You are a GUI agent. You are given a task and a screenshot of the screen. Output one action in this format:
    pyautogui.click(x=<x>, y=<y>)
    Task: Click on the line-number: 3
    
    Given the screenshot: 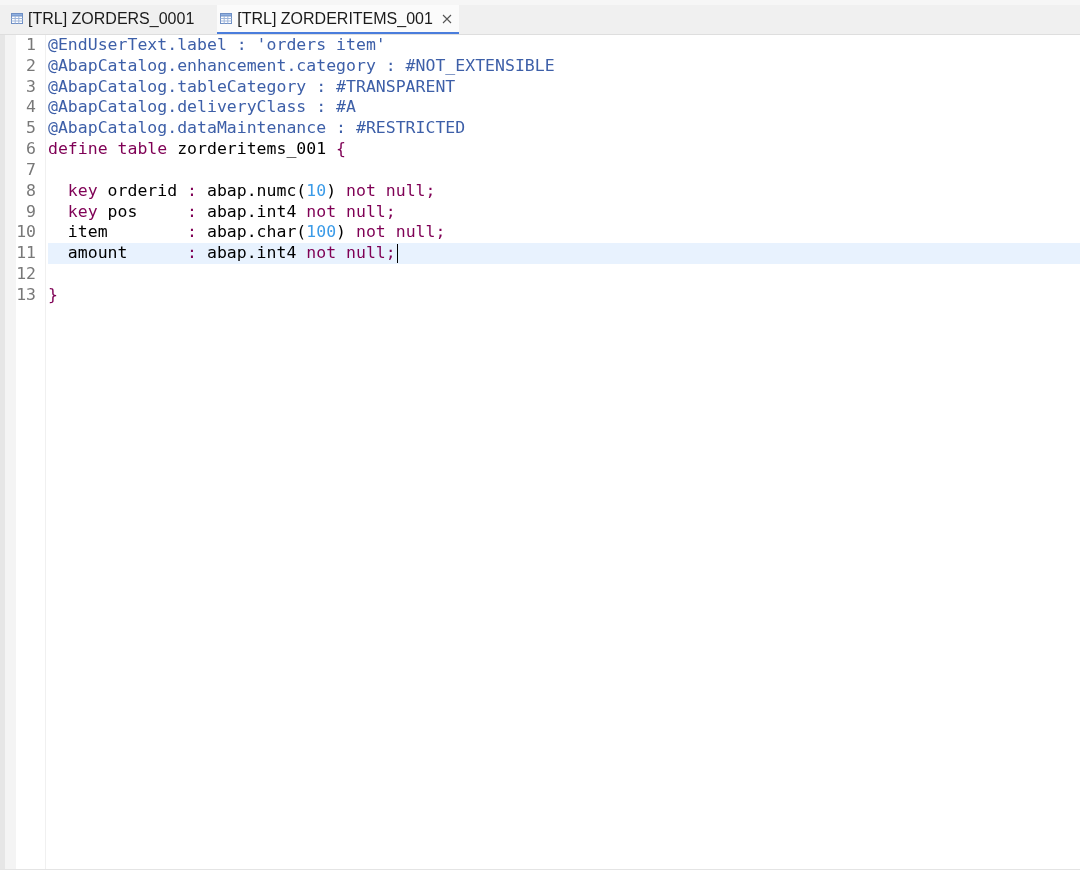 What is the action you would take?
    pyautogui.click(x=31, y=87)
    